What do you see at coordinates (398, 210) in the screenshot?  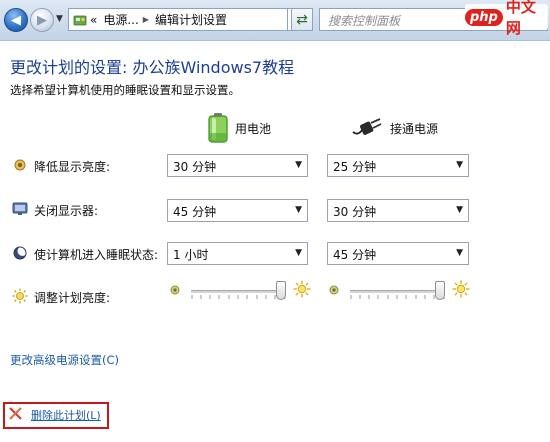 I see `turn-off-display-plugged-in-select: 30 分钟 ▼` at bounding box center [398, 210].